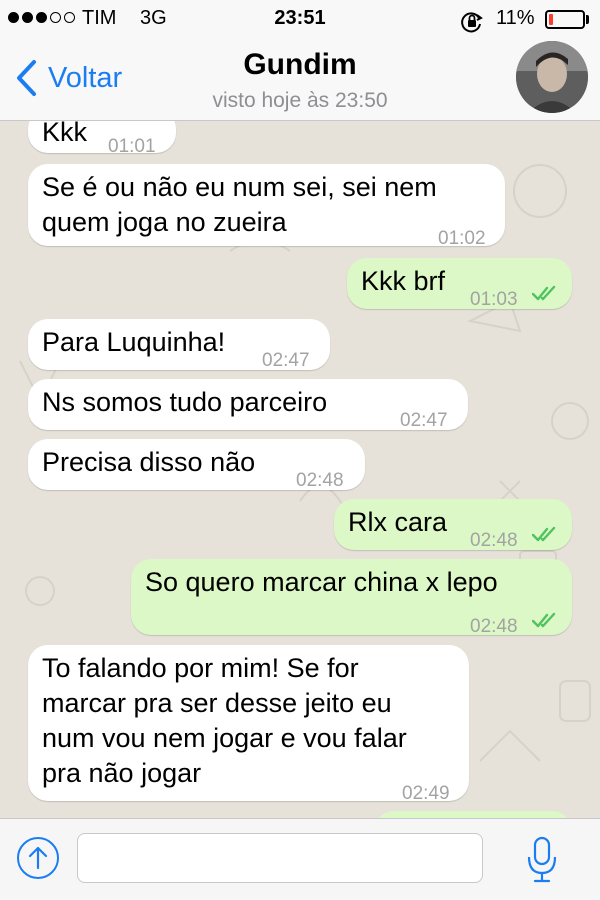  I want to click on orientation-lock-icon, so click(472, 24).